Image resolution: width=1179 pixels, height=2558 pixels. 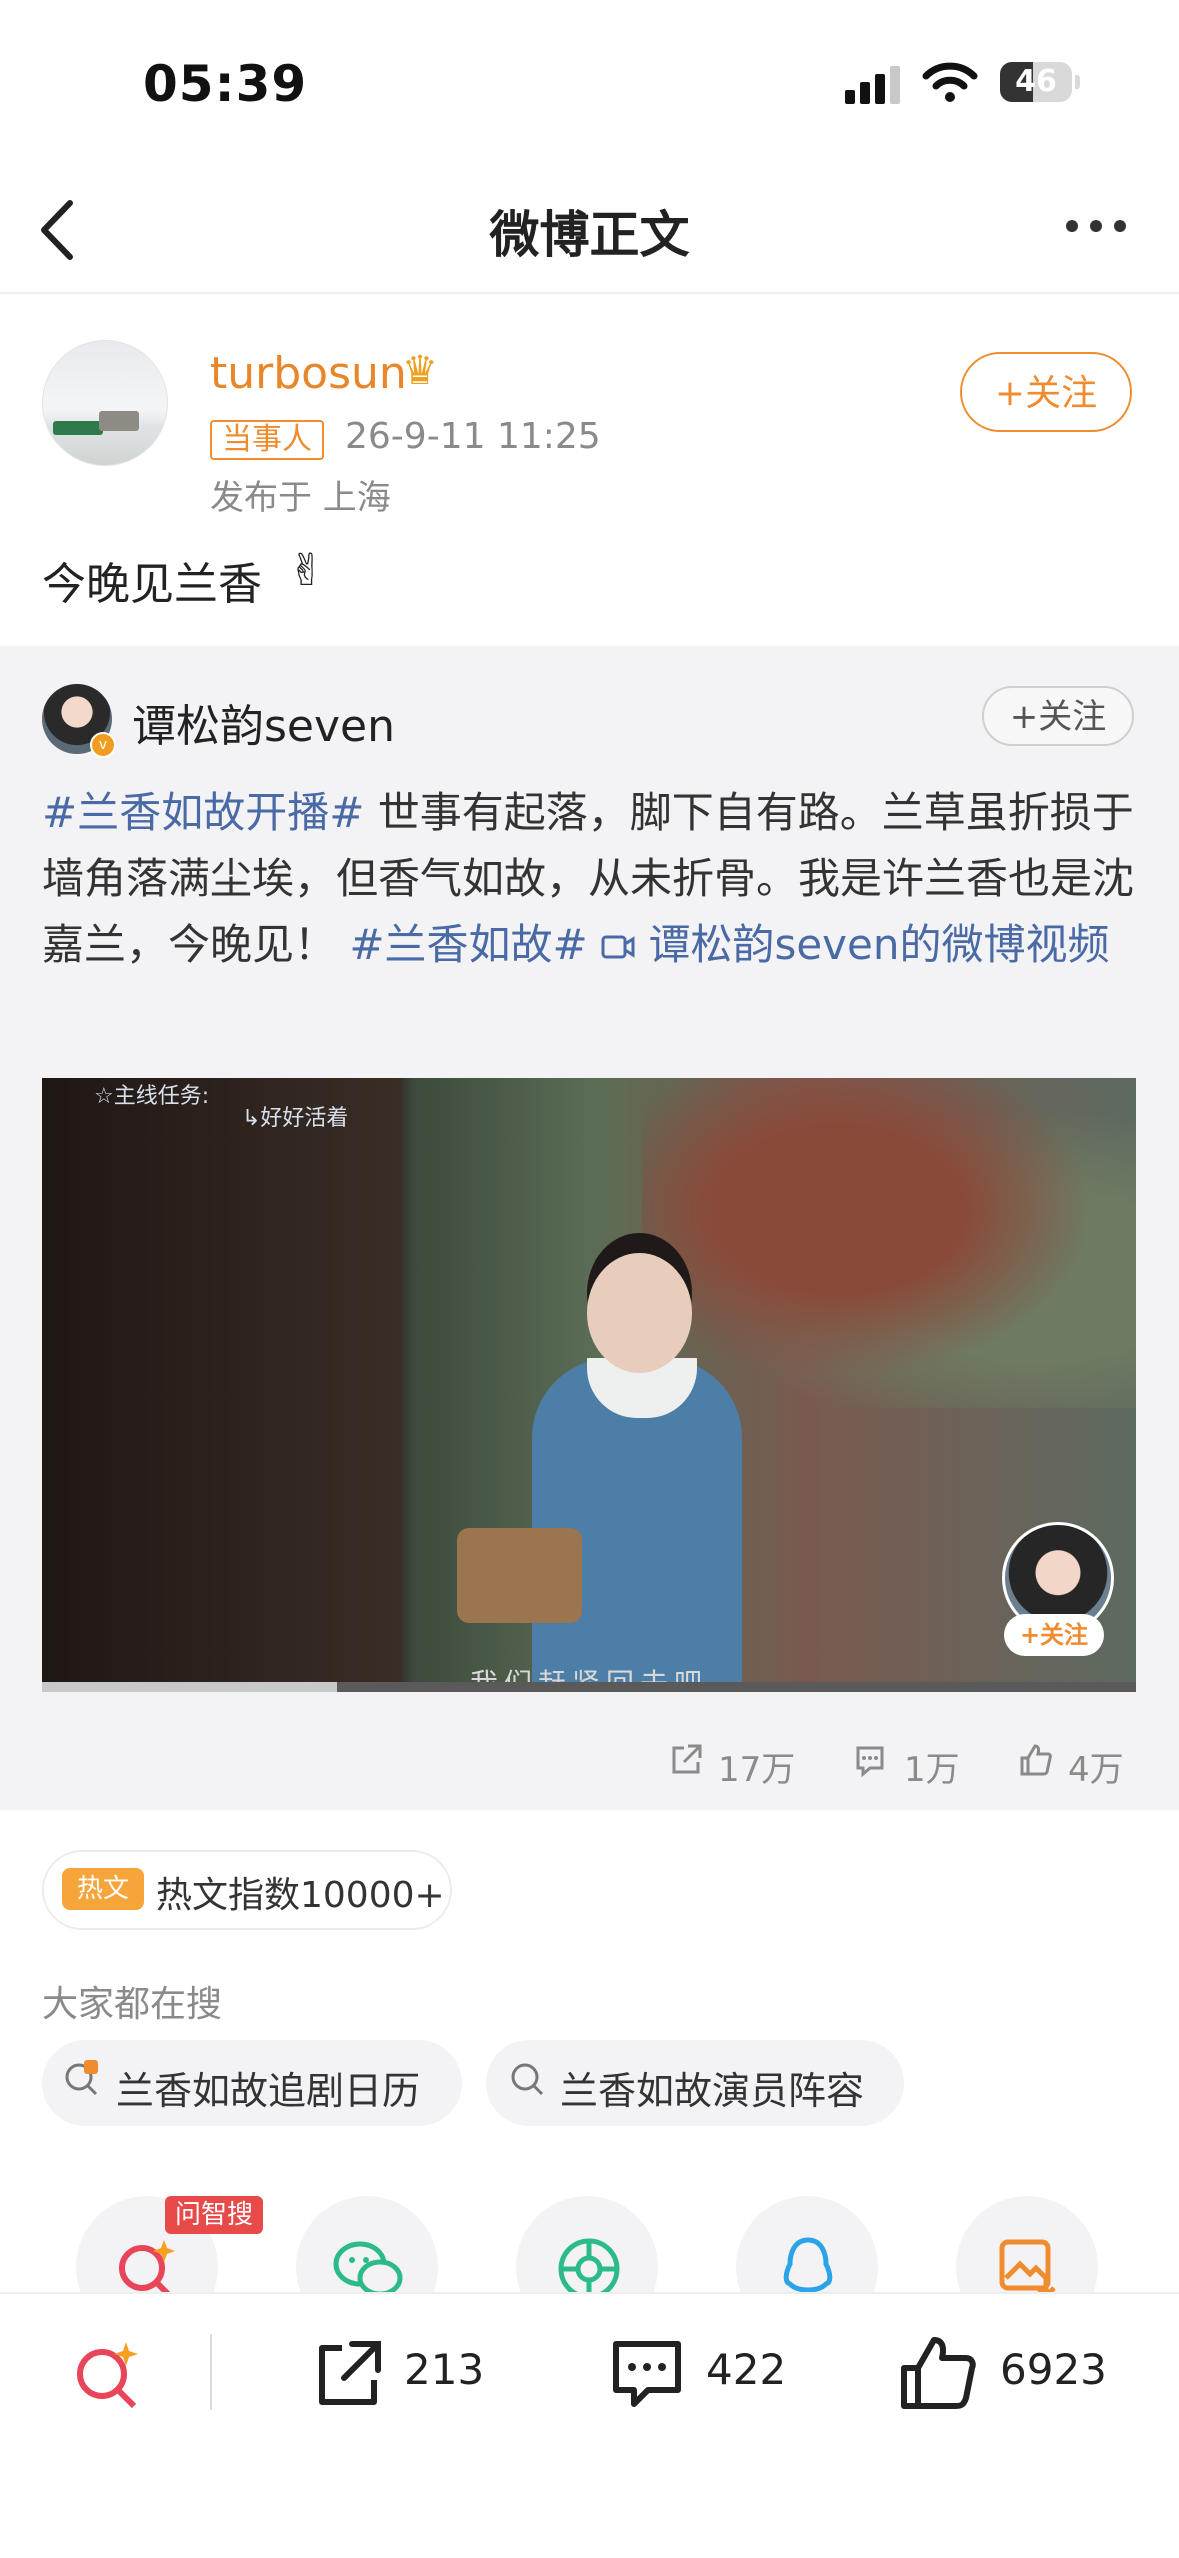 What do you see at coordinates (308, 373) in the screenshot?
I see `author-name: turbosun` at bounding box center [308, 373].